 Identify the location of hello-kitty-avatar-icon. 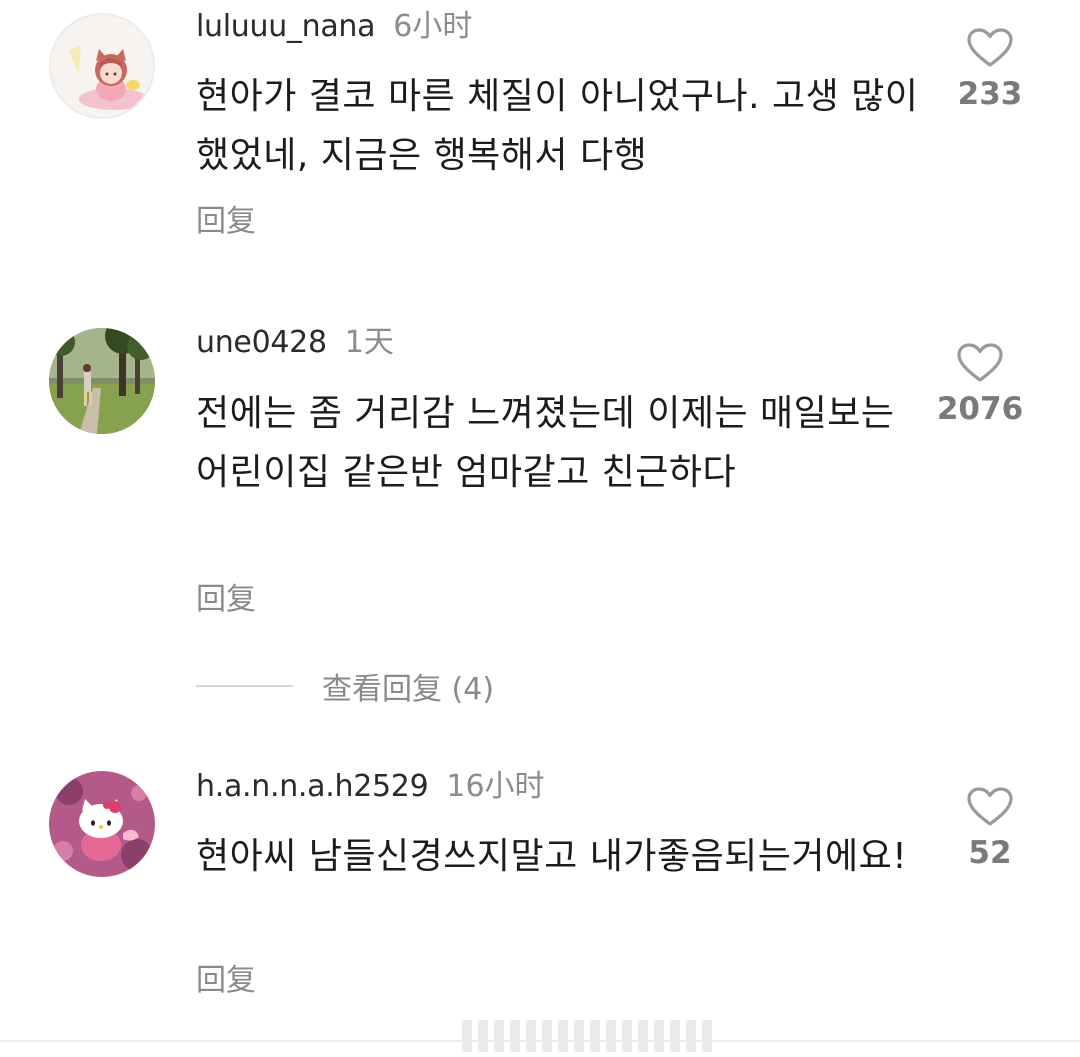
(102, 824).